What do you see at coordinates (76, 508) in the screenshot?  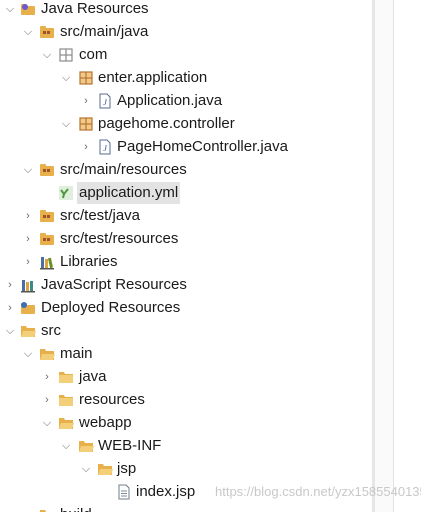 I see `tree-label: build` at bounding box center [76, 508].